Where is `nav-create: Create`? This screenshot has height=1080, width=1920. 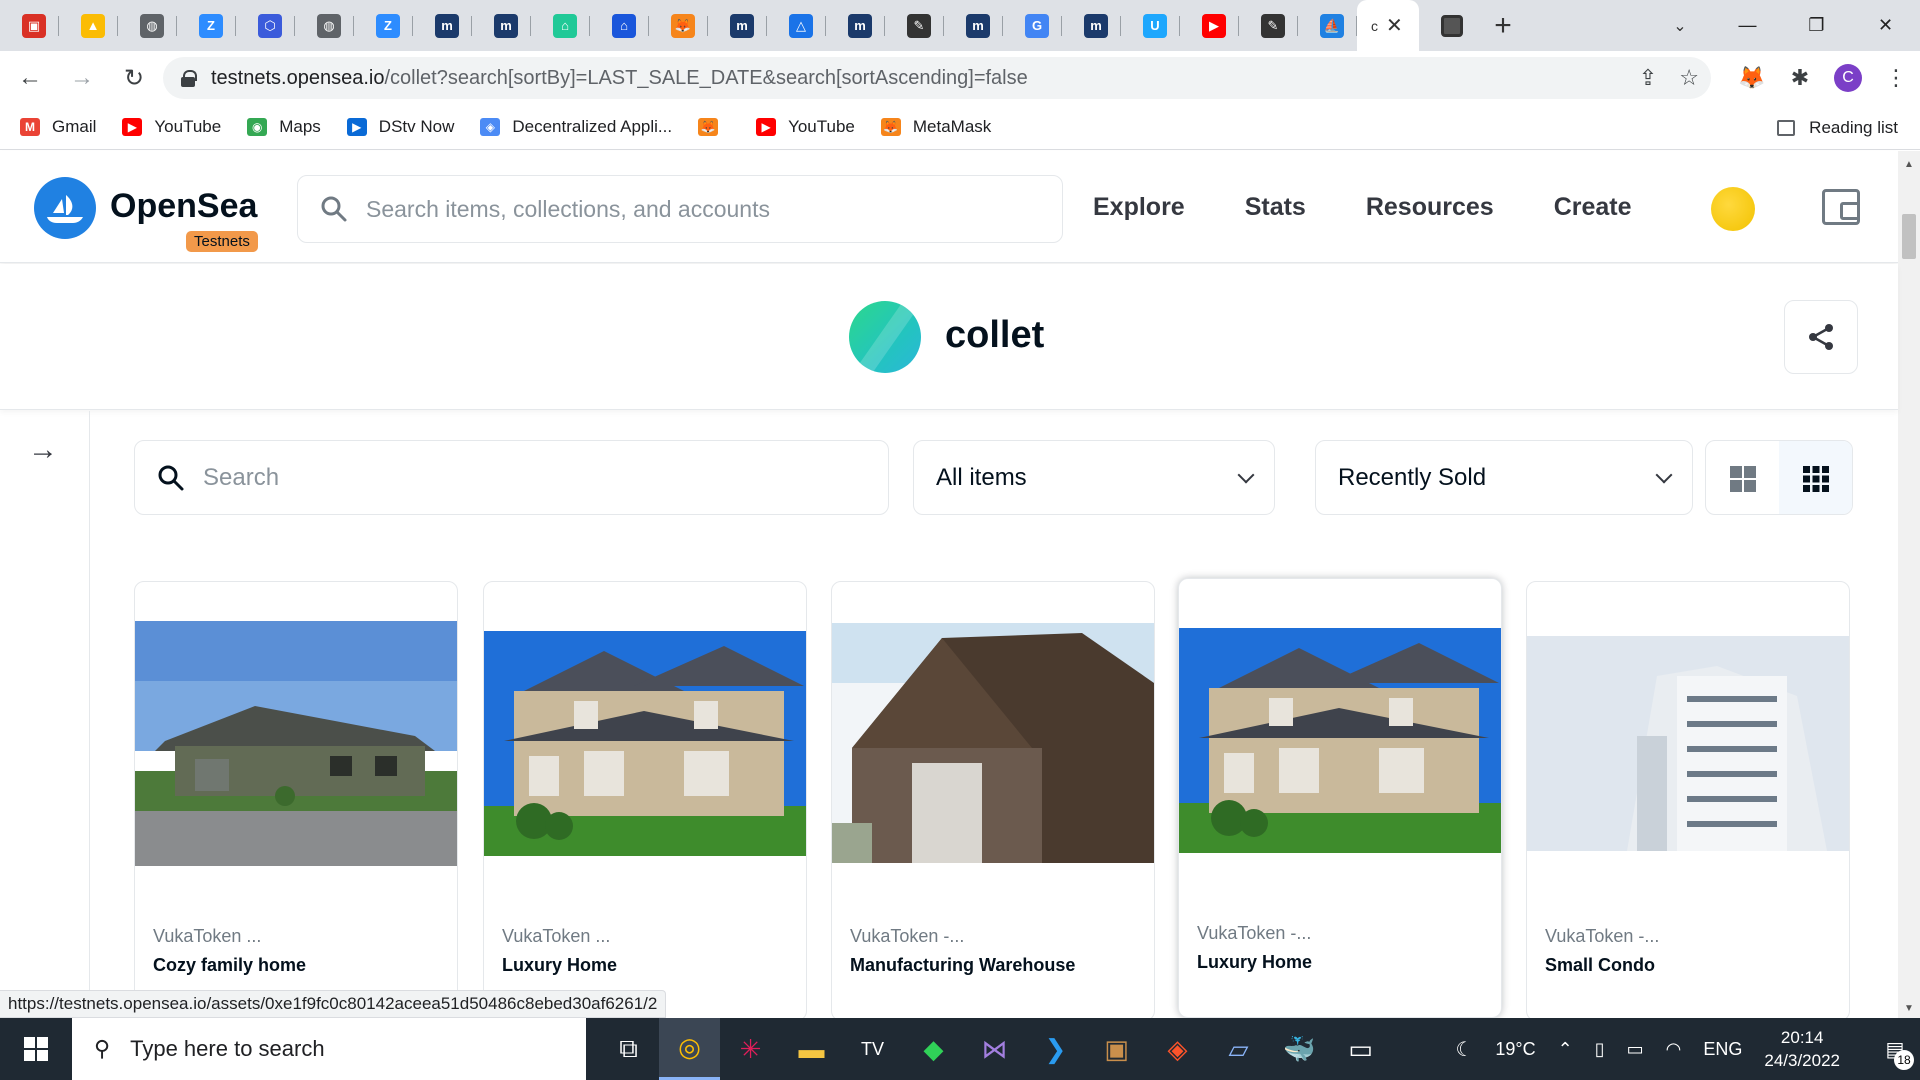 nav-create: Create is located at coordinates (1593, 207).